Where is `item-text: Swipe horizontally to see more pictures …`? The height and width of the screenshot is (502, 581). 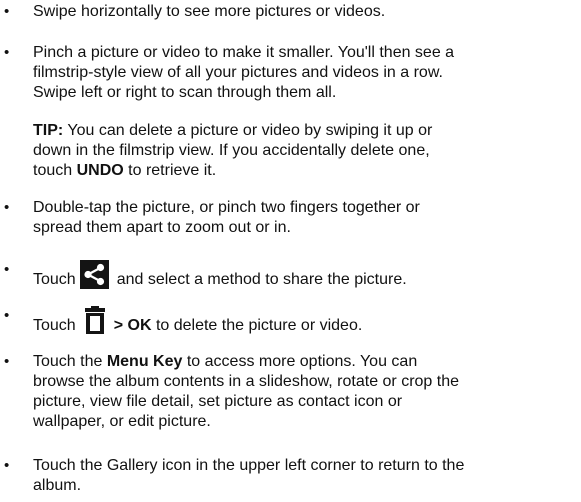 item-text: Swipe horizontally to see more pictures … is located at coordinates (209, 11).